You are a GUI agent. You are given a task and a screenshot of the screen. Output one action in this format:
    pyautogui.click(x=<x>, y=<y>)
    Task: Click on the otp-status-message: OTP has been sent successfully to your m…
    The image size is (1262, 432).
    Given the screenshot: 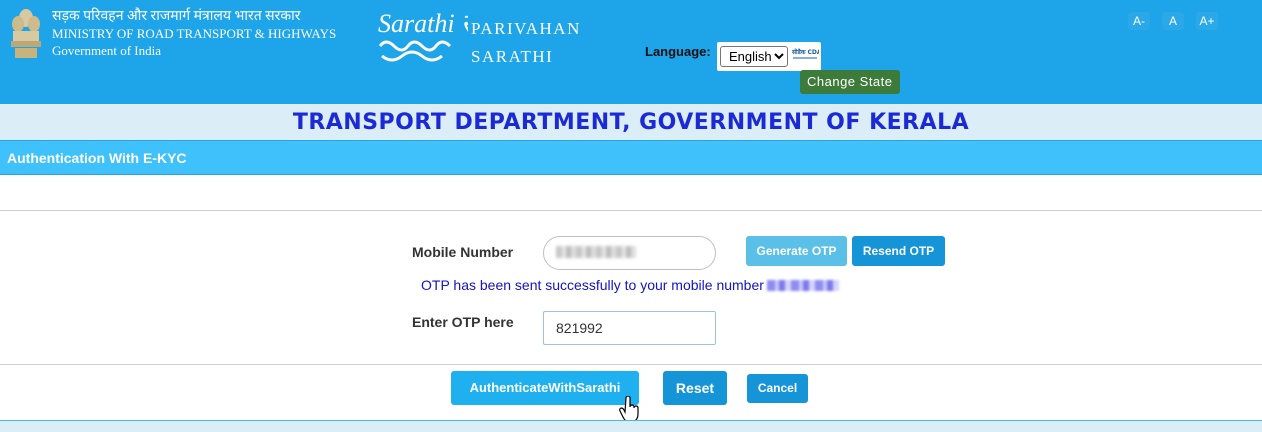 What is the action you would take?
    pyautogui.click(x=592, y=285)
    